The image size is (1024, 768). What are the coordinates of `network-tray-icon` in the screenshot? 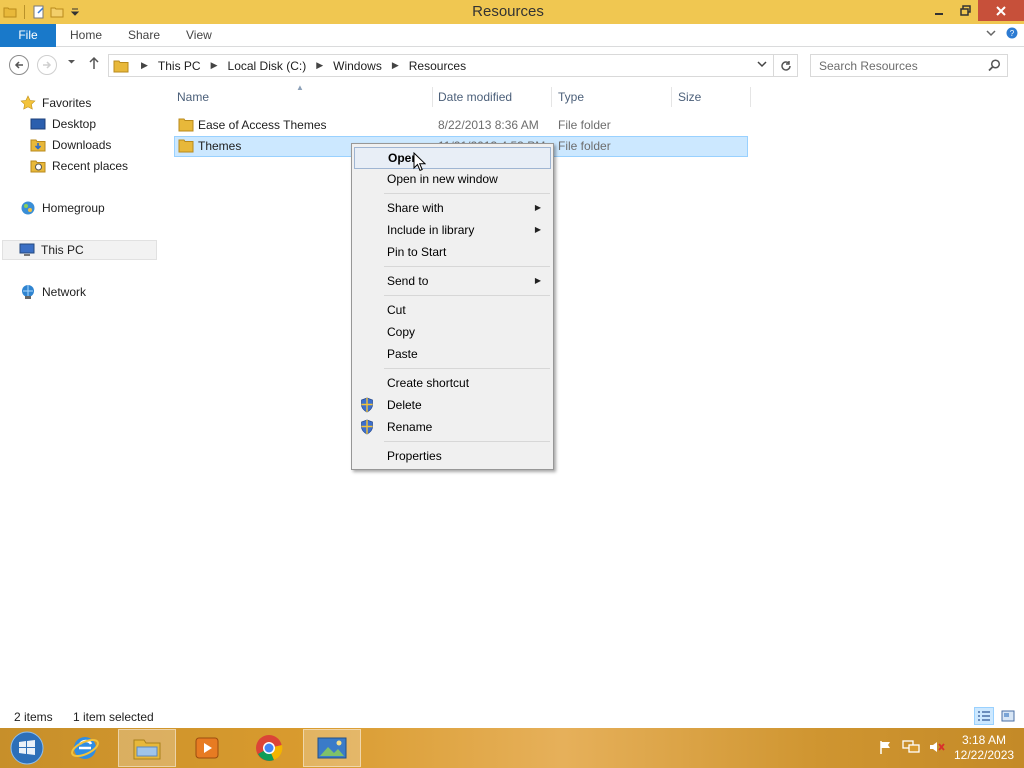 It's located at (911, 748).